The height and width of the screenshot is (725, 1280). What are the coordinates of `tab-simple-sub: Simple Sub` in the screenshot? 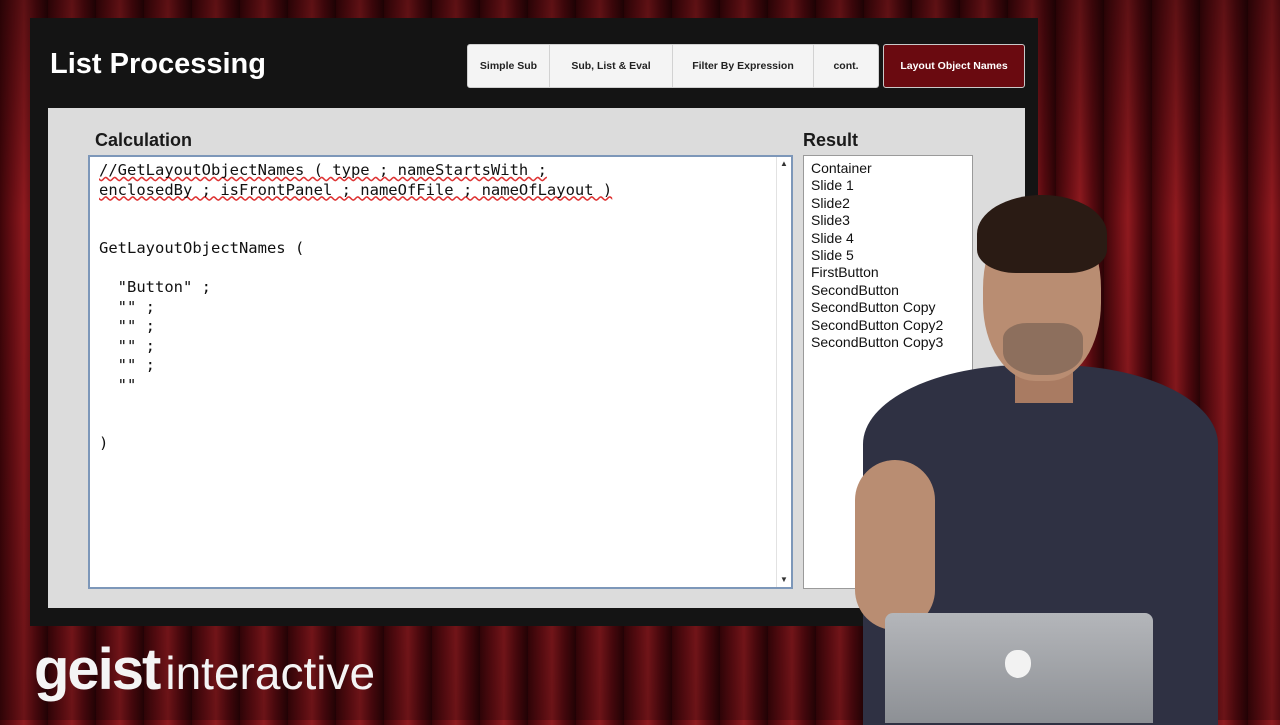 It's located at (509, 66).